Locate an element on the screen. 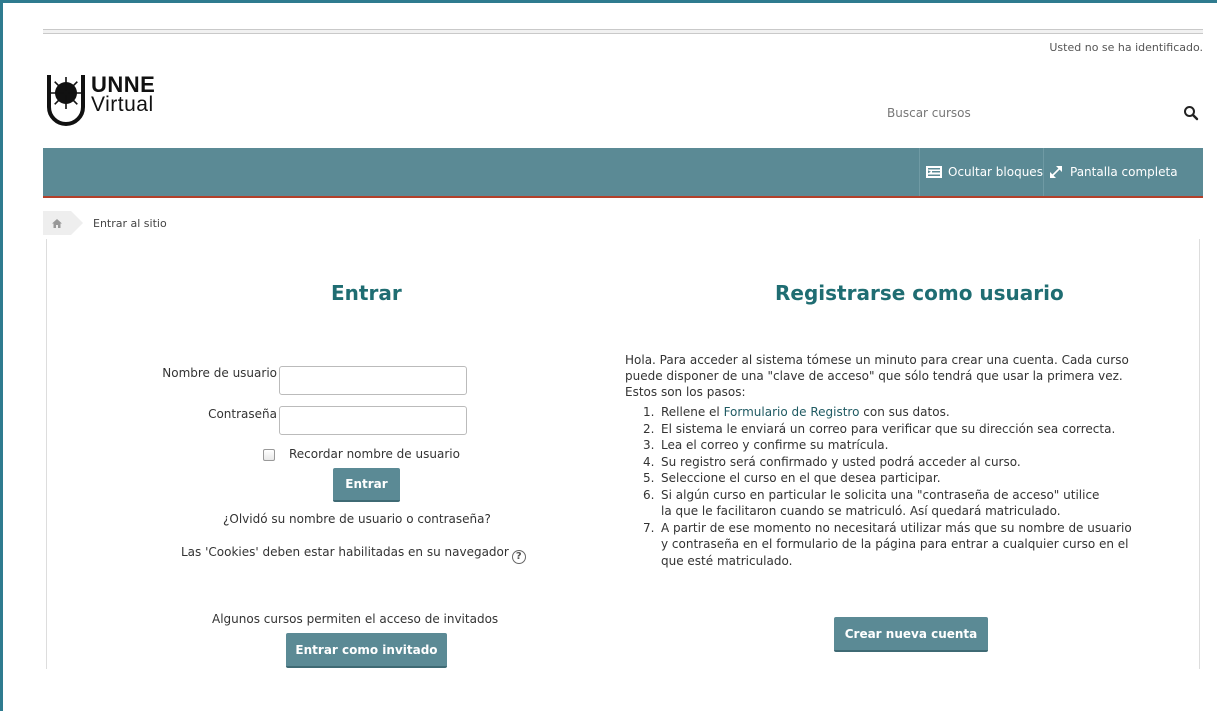 This screenshot has height=717, width=1217. search-icon is located at coordinates (1191, 113).